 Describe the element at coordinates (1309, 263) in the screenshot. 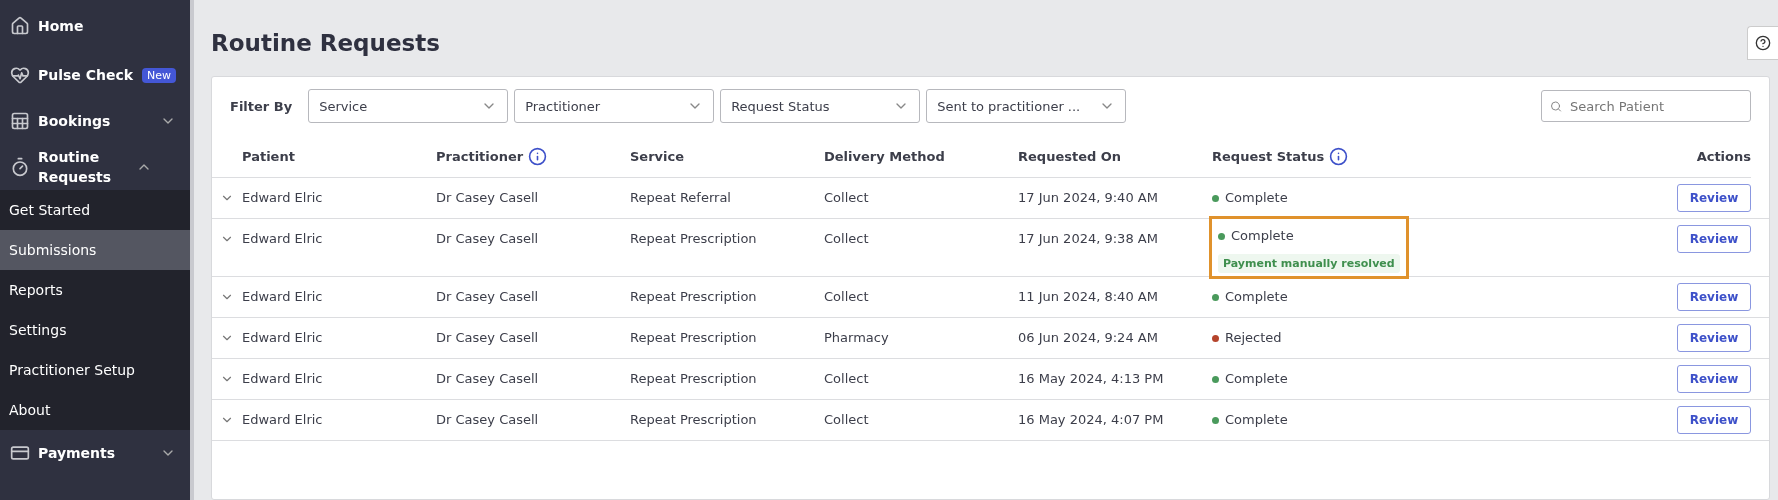

I see `payment-tag: Payment manually resolved` at that location.